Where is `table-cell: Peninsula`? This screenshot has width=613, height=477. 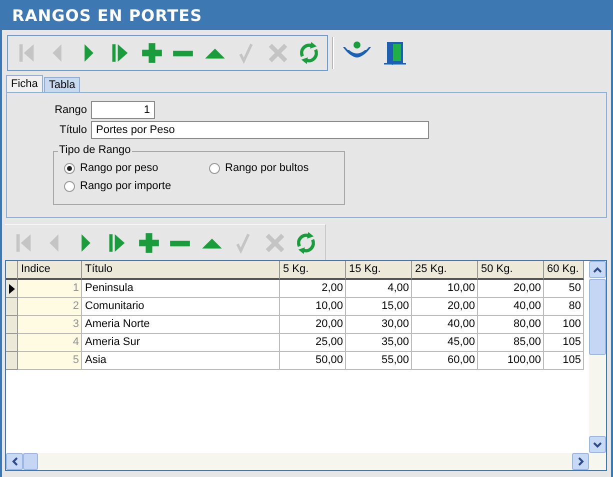 table-cell: Peninsula is located at coordinates (181, 289).